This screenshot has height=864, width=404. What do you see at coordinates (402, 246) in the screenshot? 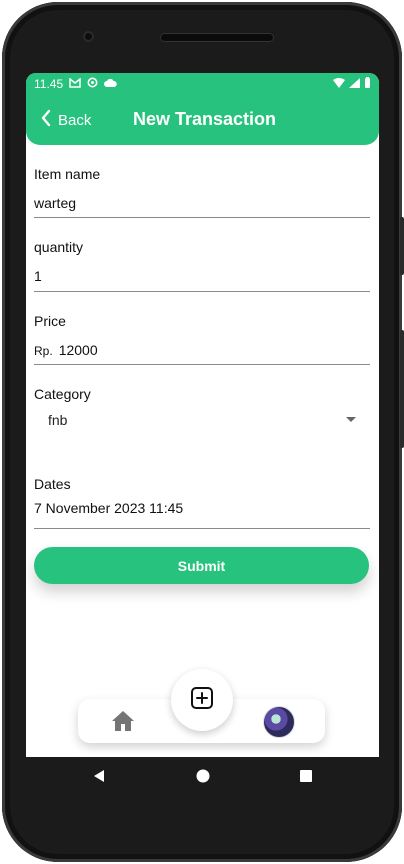
I see `volume-button` at bounding box center [402, 246].